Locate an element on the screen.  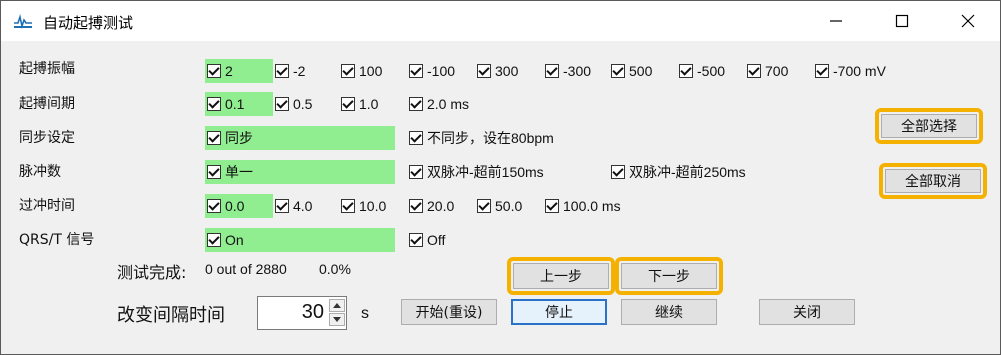
progress-count: 0 out of 2880 is located at coordinates (246, 269).